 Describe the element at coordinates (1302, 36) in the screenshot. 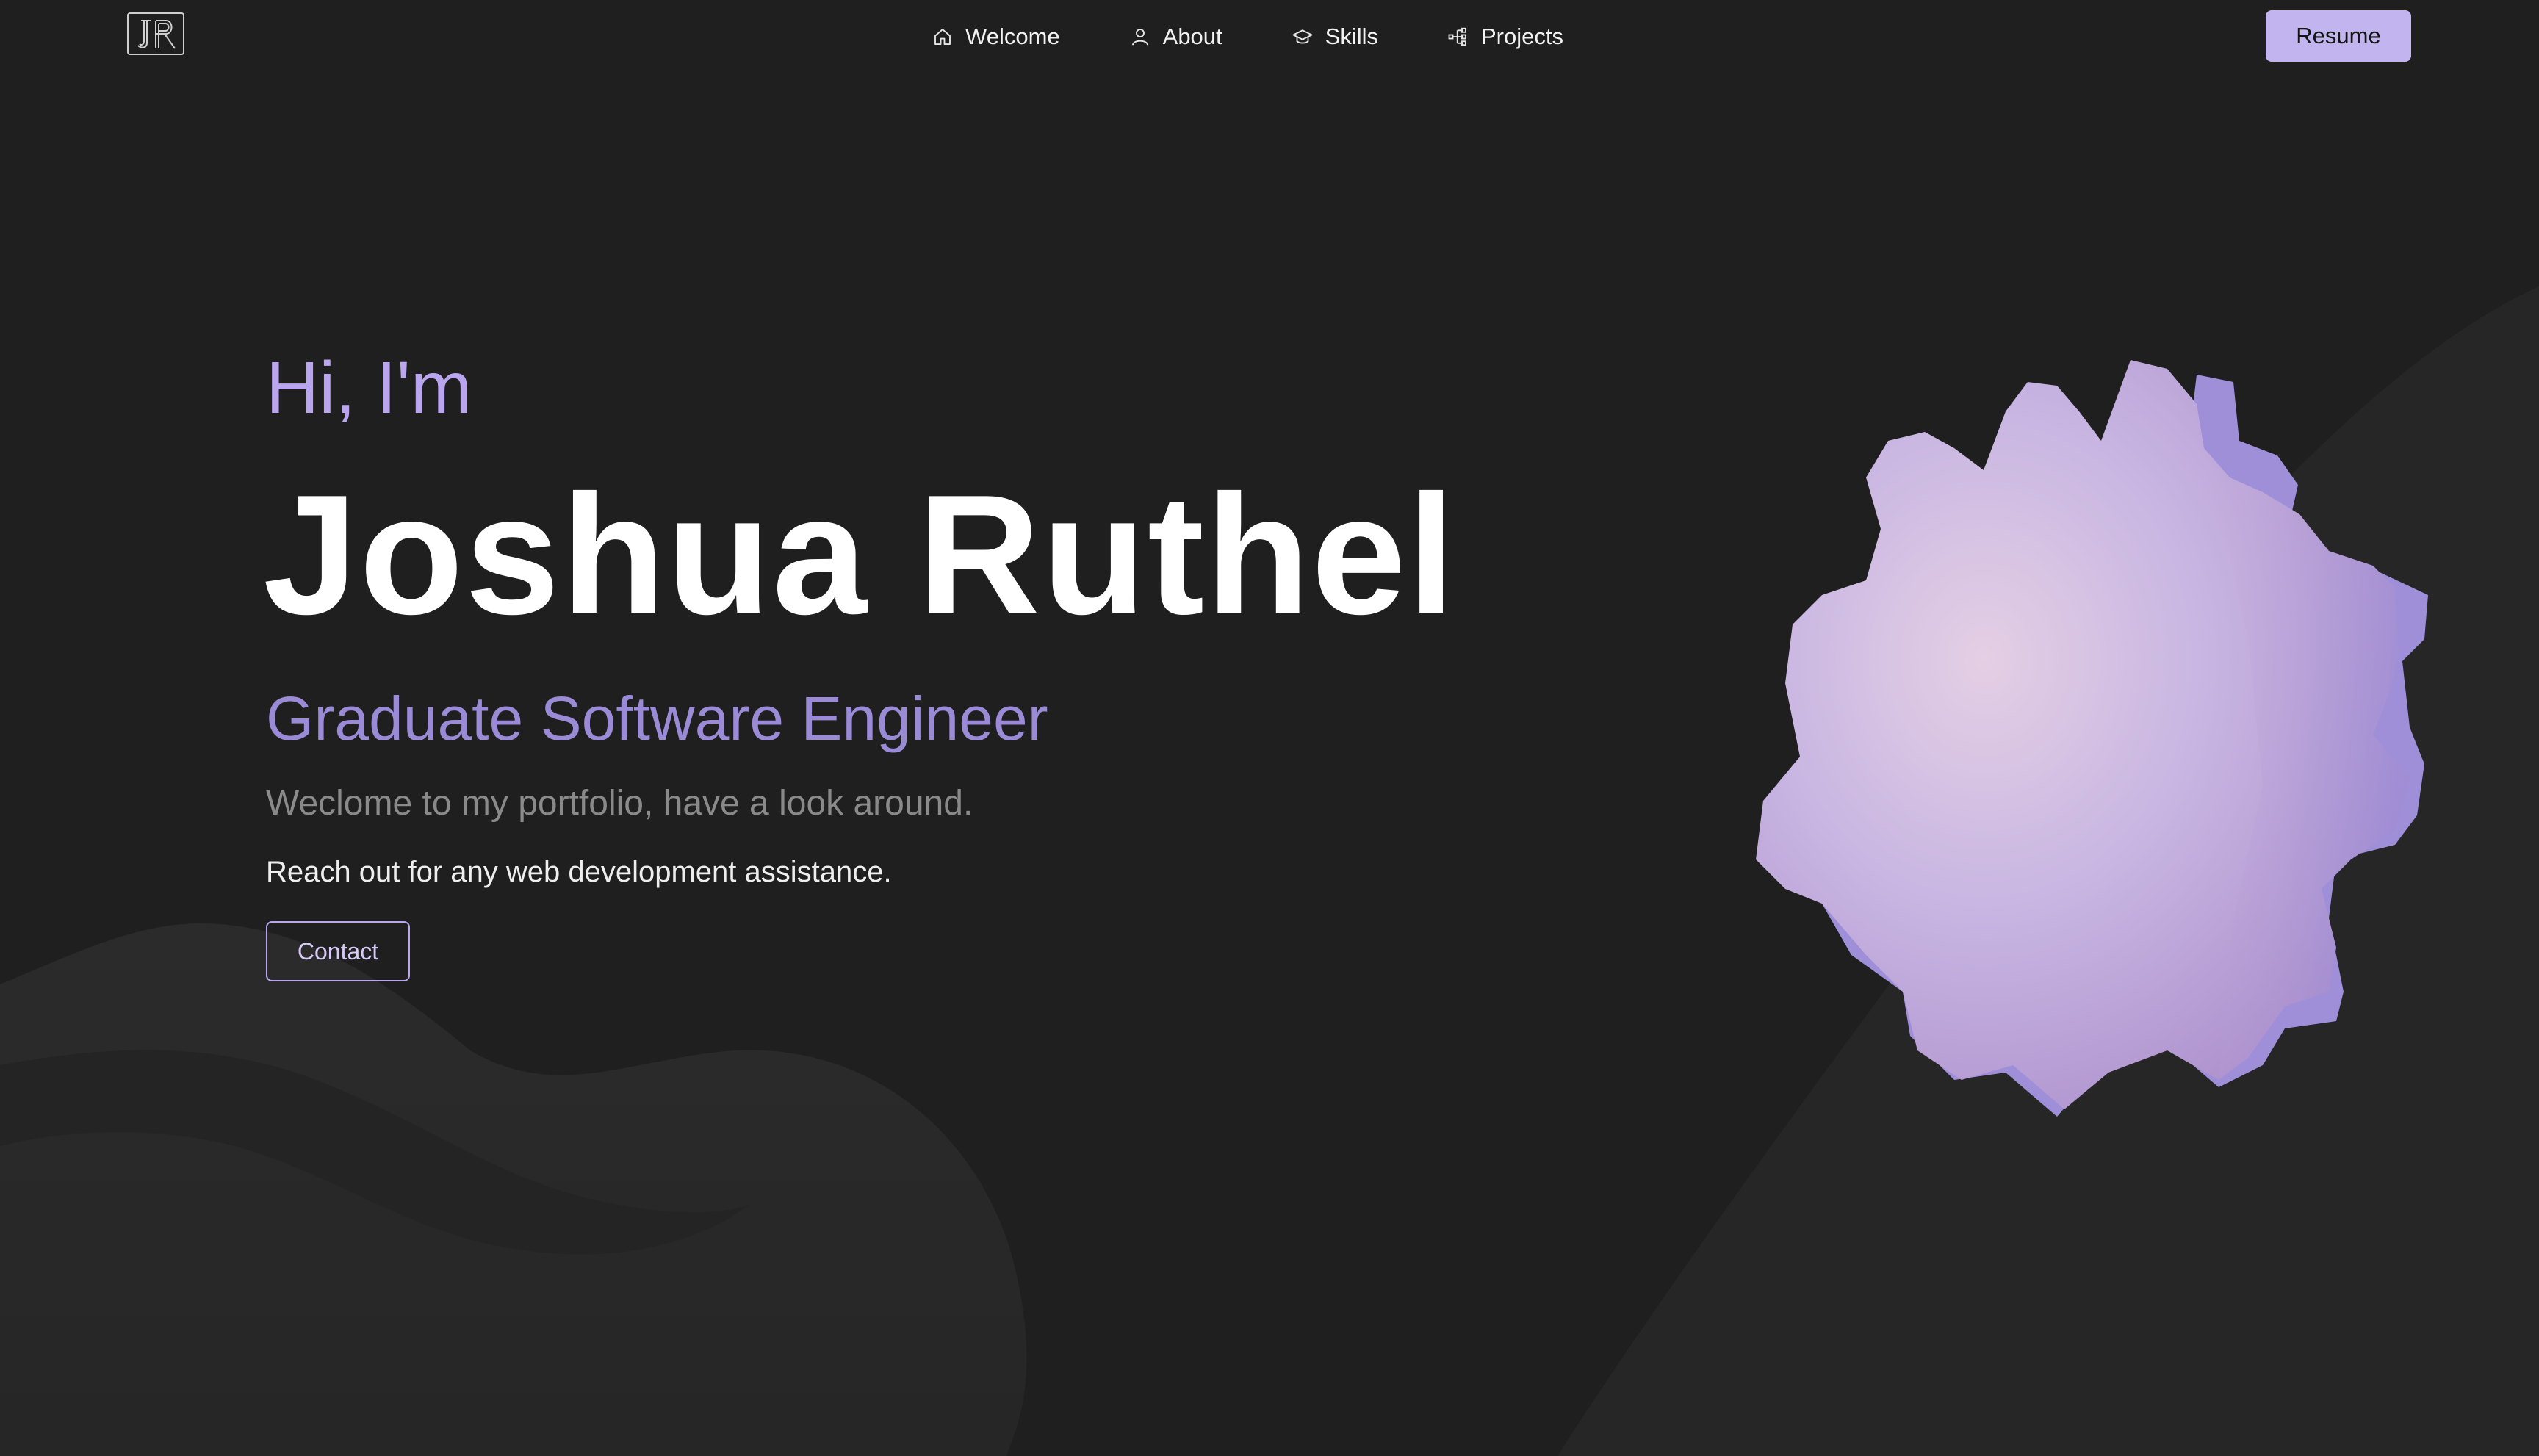

I see `graduation-cap-icon` at that location.